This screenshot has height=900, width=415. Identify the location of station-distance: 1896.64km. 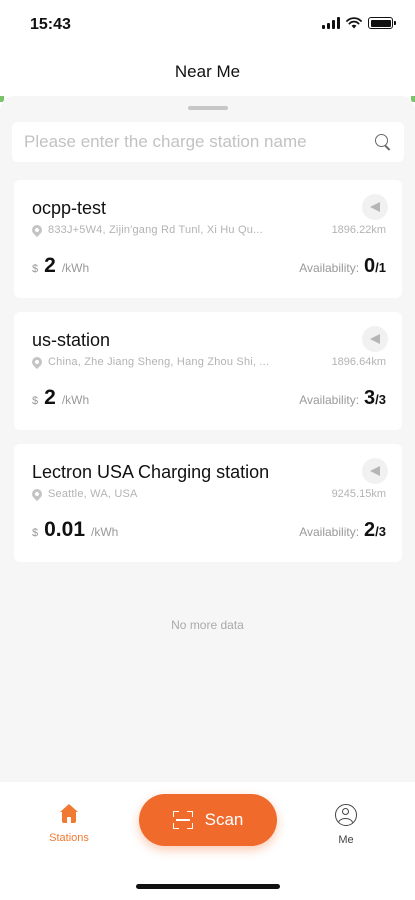
(358, 362).